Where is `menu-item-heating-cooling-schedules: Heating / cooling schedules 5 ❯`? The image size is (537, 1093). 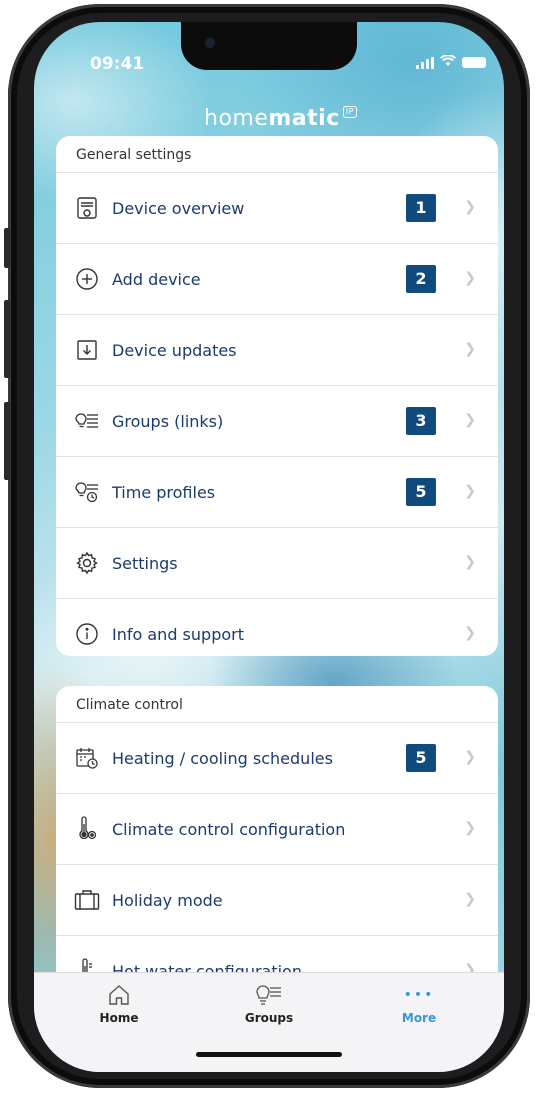
menu-item-heating-cooling-schedules: Heating / cooling schedules 5 ❯ is located at coordinates (277, 757).